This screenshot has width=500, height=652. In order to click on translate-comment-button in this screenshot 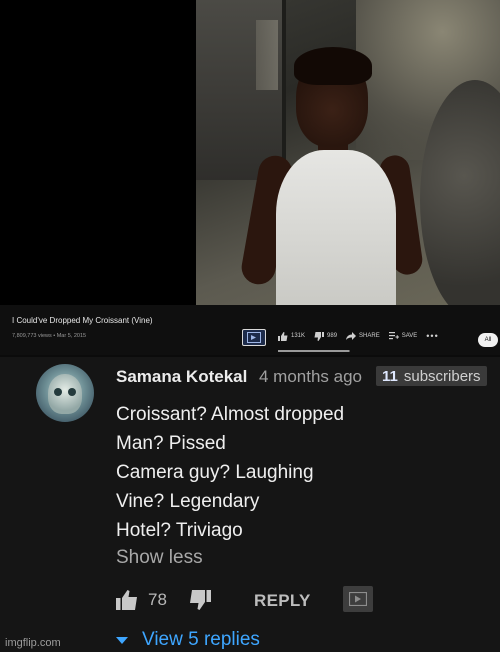, I will do `click(358, 599)`.